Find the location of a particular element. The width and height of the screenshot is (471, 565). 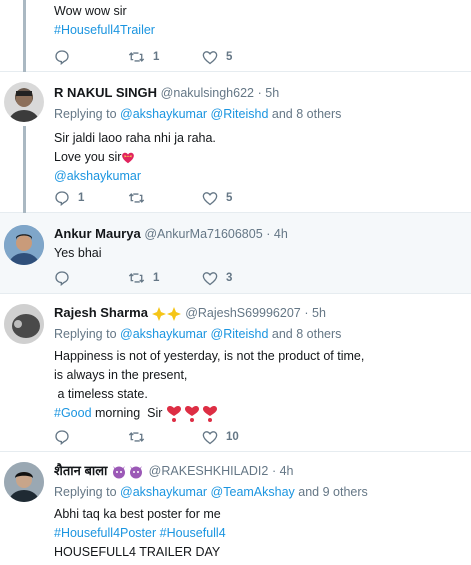

author-name: Ankur Maurya is located at coordinates (97, 233).